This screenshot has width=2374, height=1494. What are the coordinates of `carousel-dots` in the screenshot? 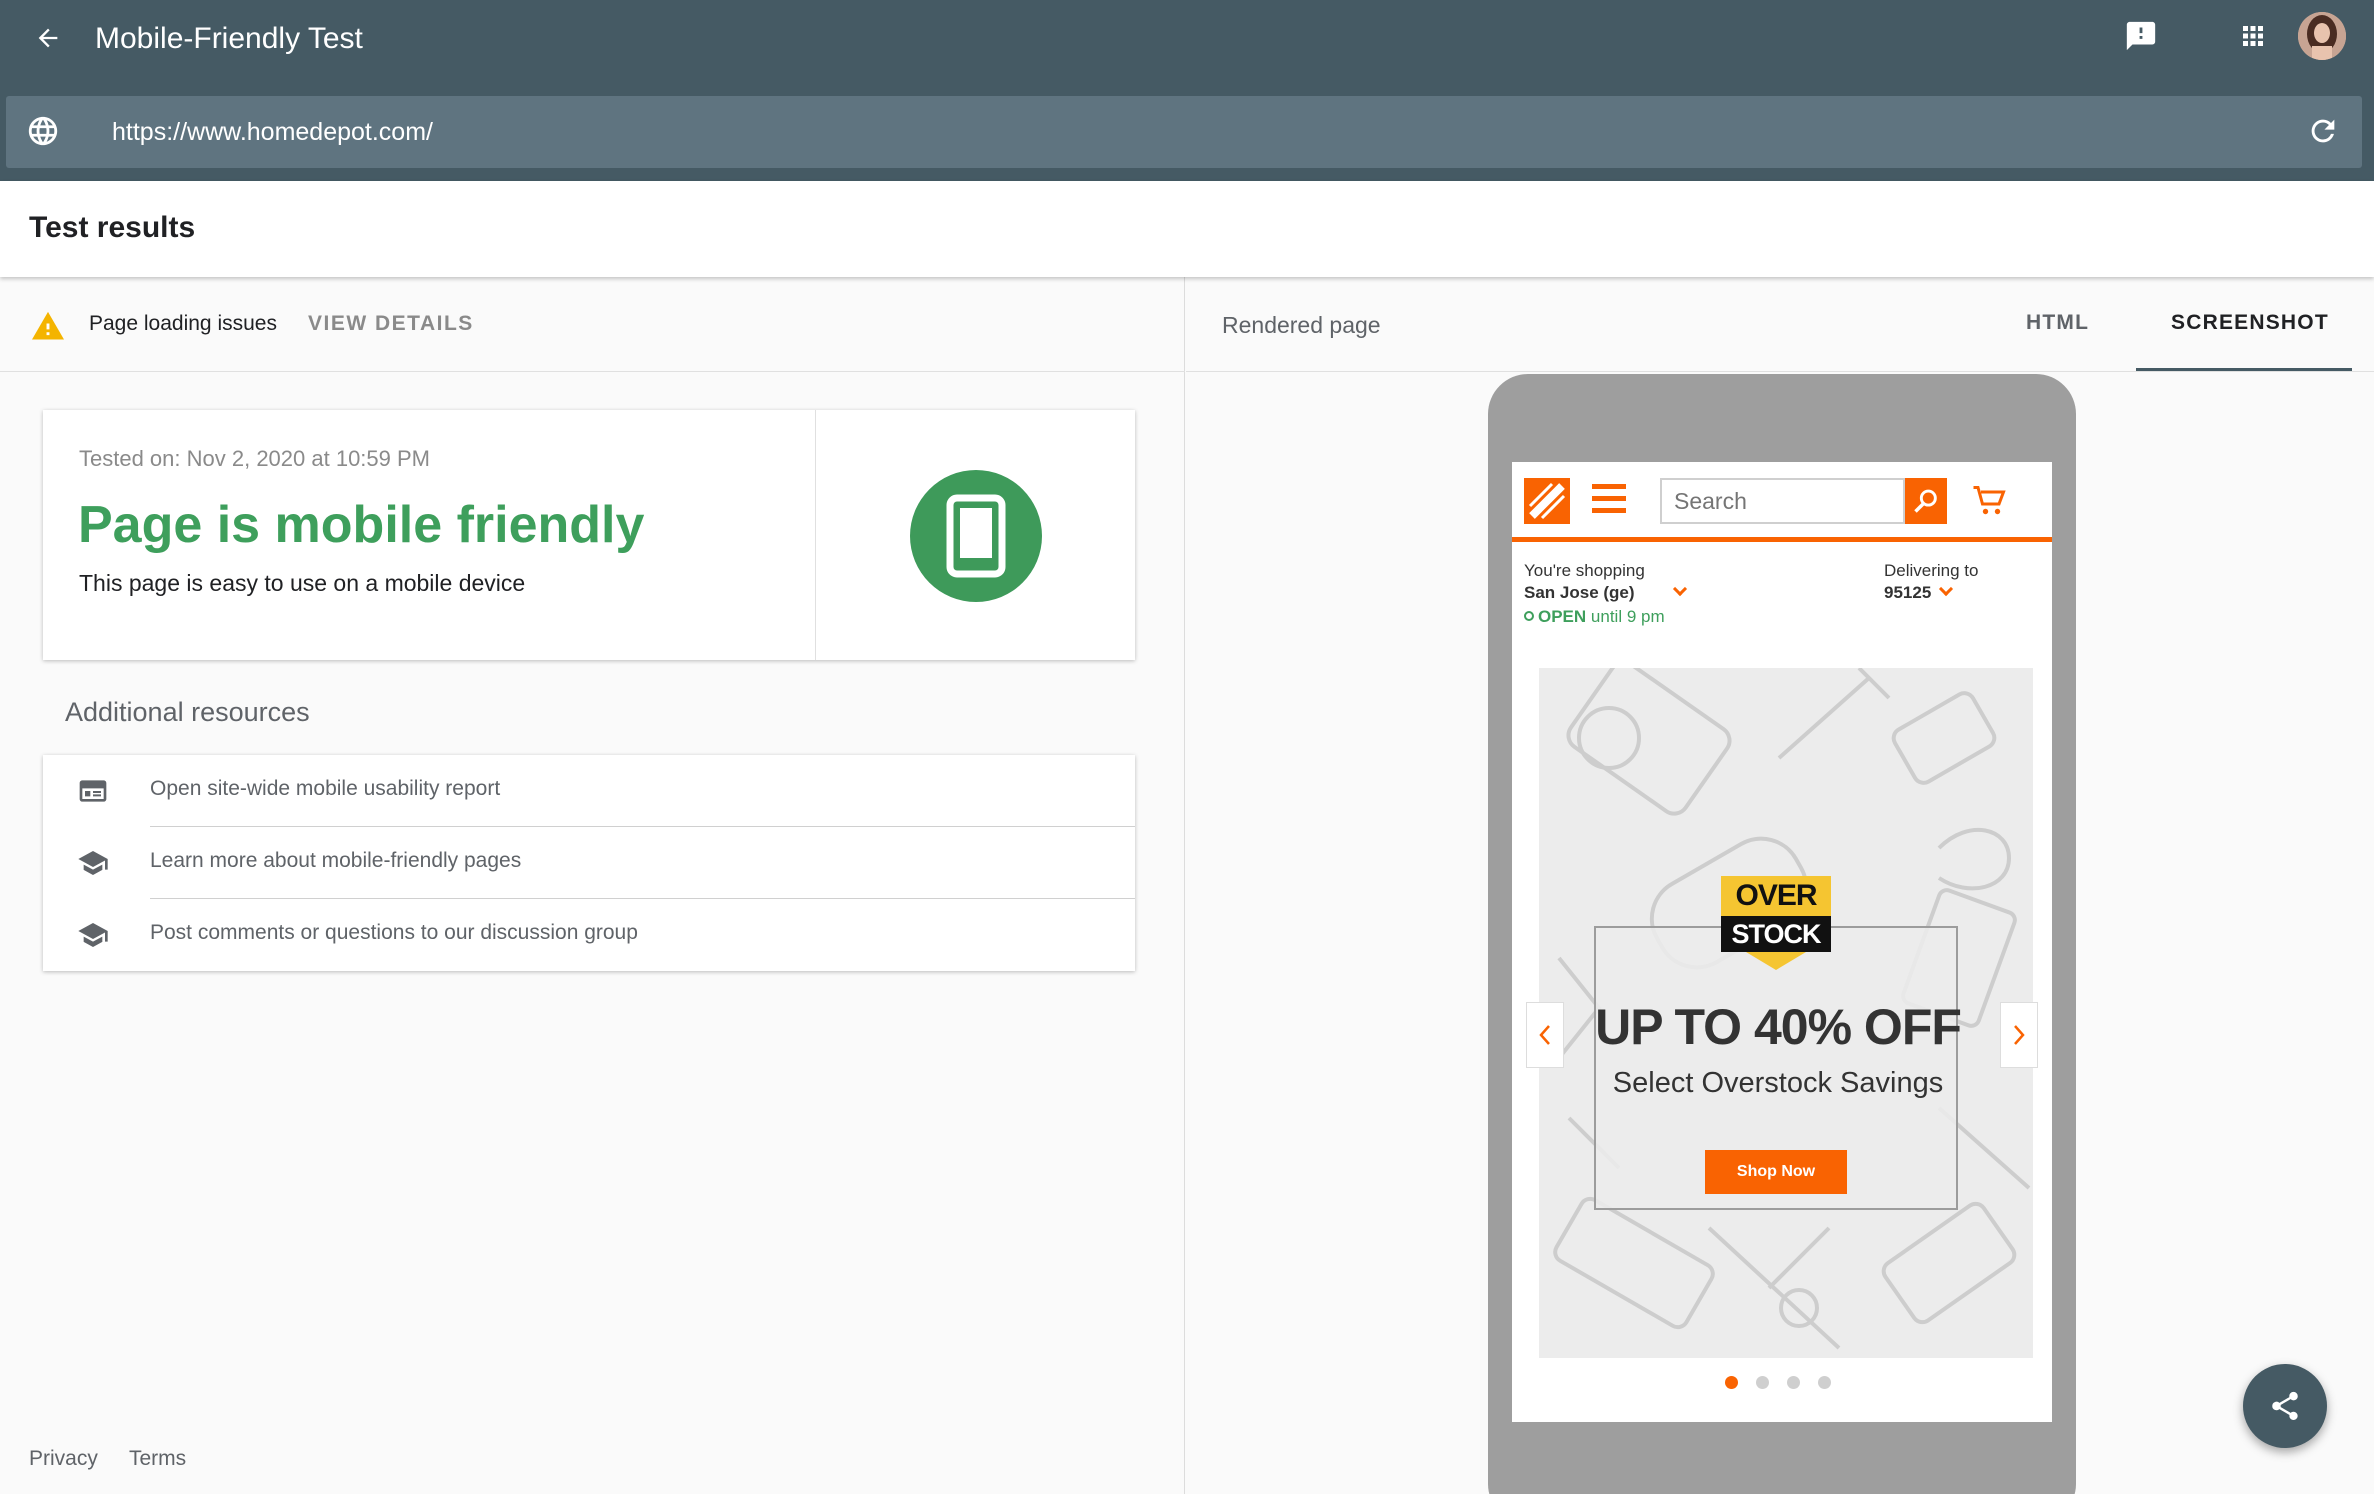 It's located at (1787, 1383).